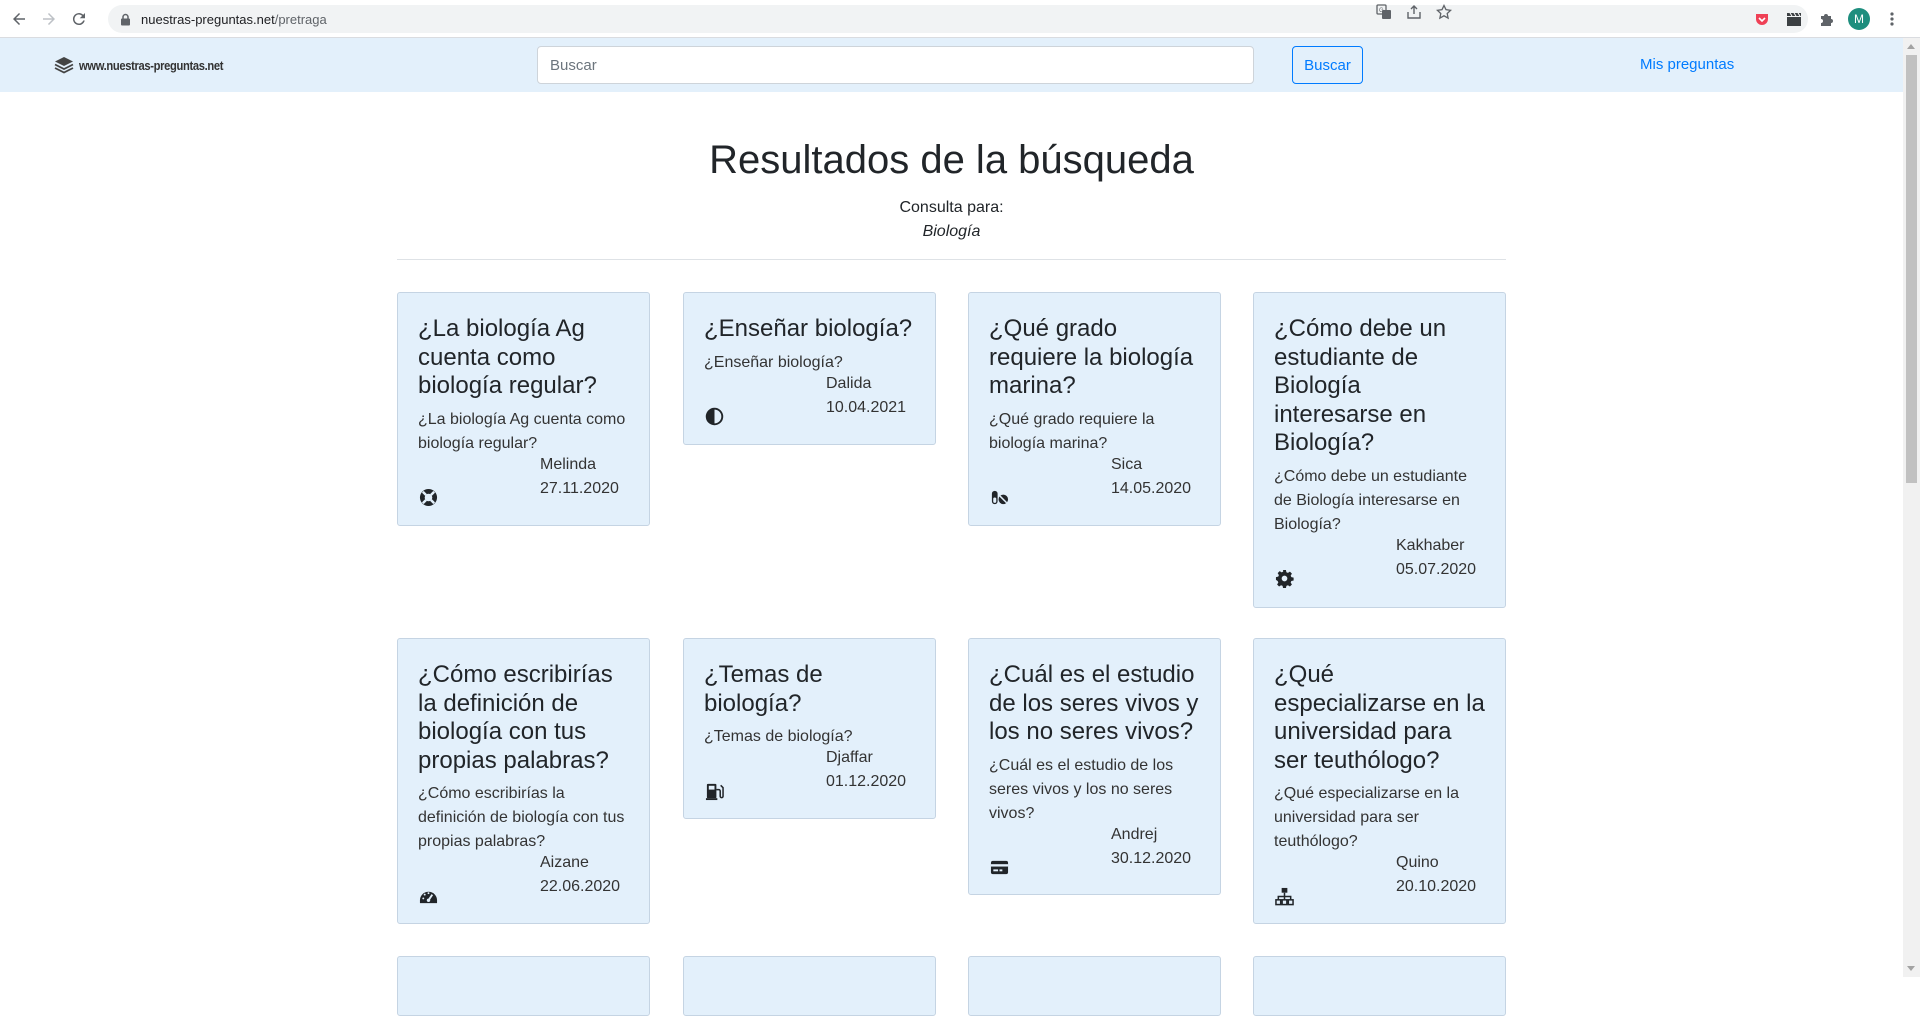 The image size is (1920, 1016). Describe the element at coordinates (1094, 358) in the screenshot. I see `card-title: ¿Qué grado requiere la biología marina?` at that location.